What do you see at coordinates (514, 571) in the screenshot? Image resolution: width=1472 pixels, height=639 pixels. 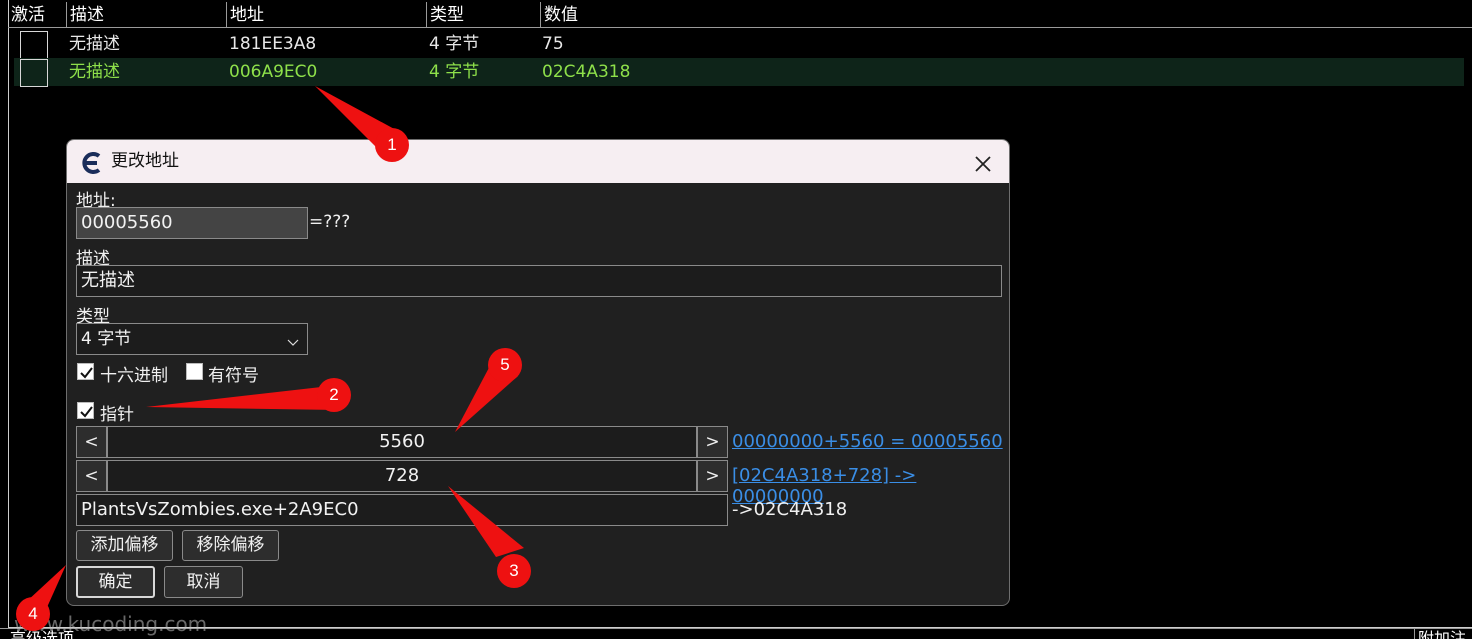 I see `annotation-badge-3: 3` at bounding box center [514, 571].